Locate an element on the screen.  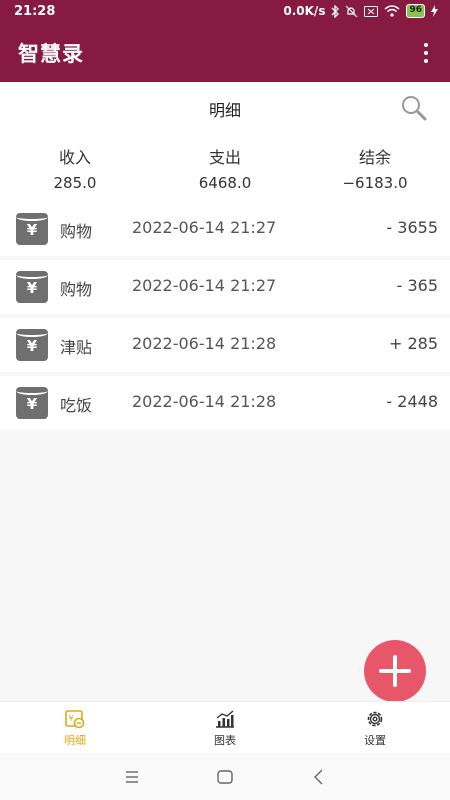
page-title: 明细 is located at coordinates (224, 110).